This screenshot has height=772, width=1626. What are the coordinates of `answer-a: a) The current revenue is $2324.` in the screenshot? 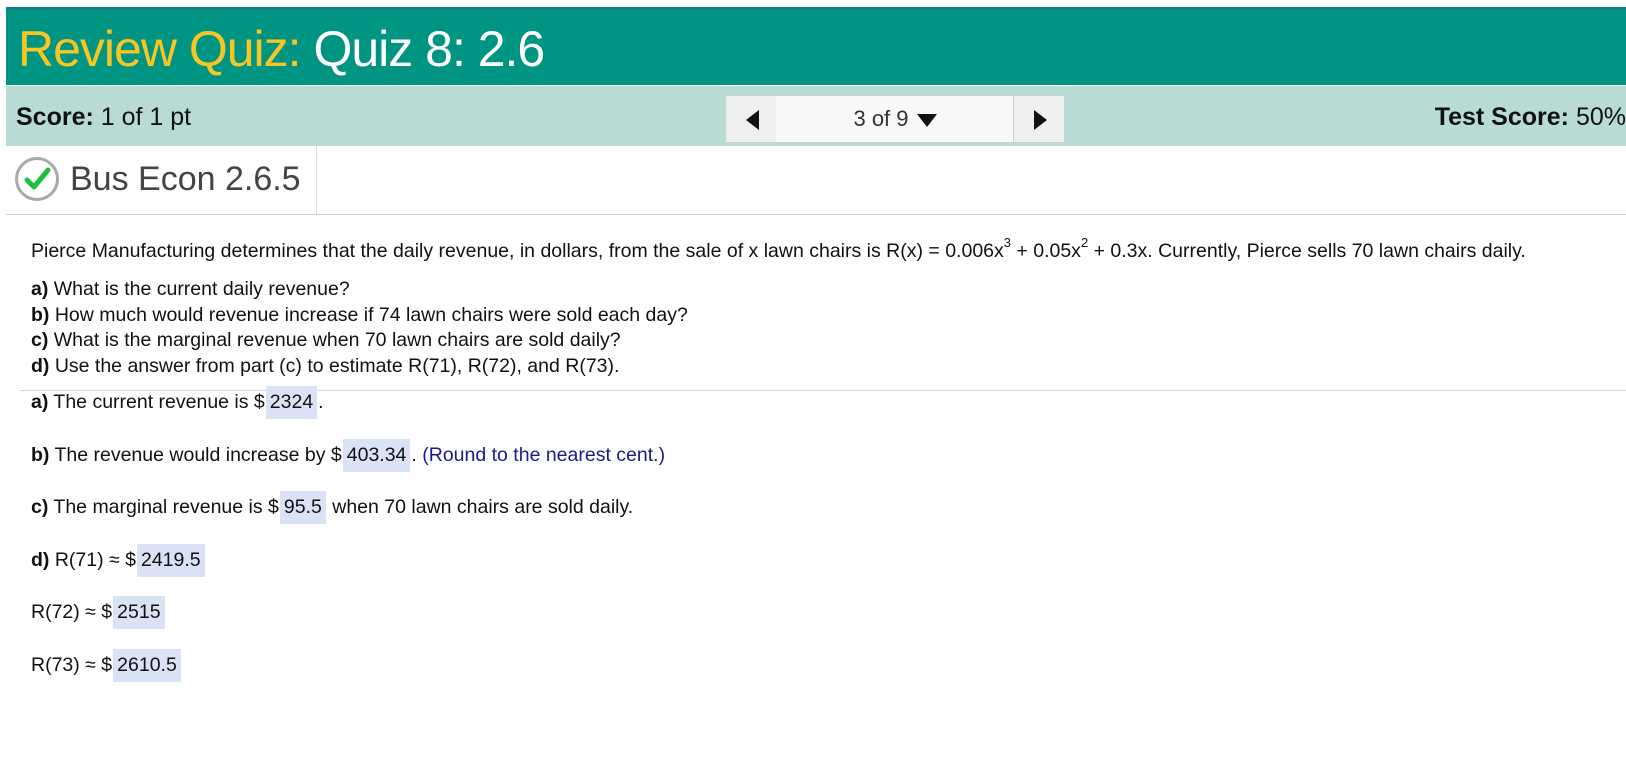 It's located at (177, 402).